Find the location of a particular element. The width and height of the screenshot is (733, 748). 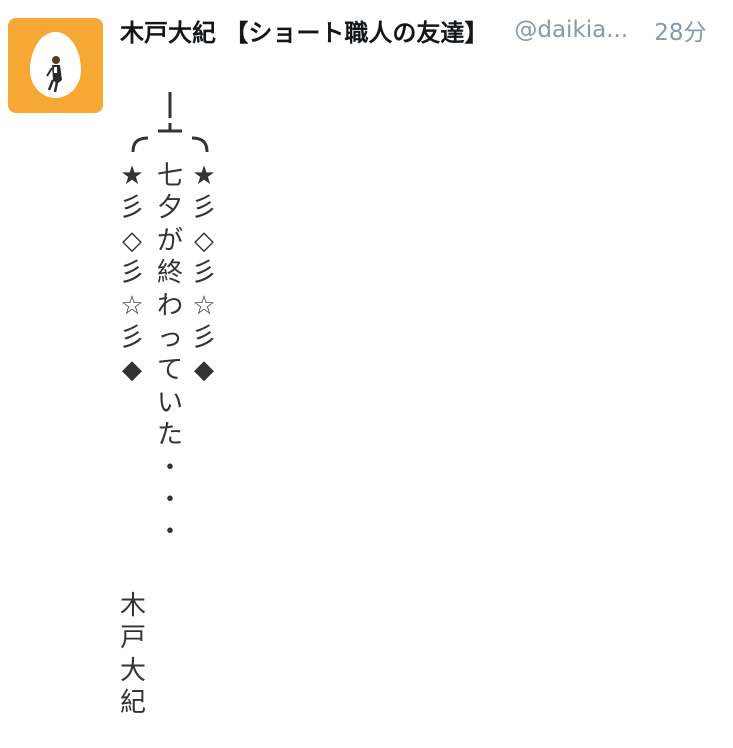

bamboo-ornament-icon is located at coordinates (170, 122).